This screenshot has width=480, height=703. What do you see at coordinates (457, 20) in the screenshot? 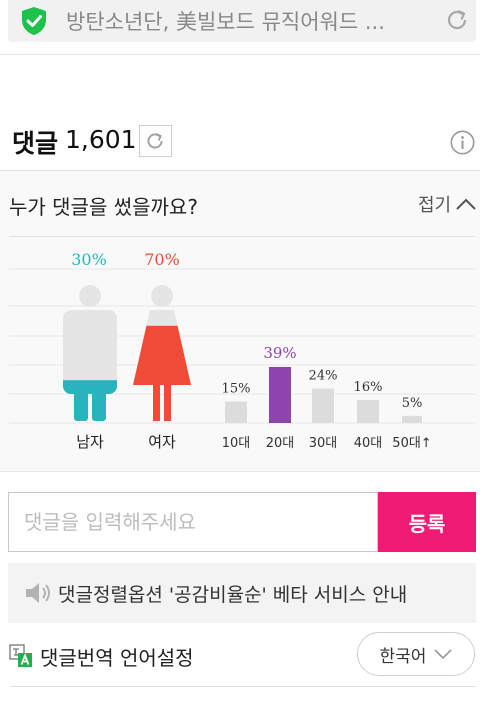
I see `reload-icon` at bounding box center [457, 20].